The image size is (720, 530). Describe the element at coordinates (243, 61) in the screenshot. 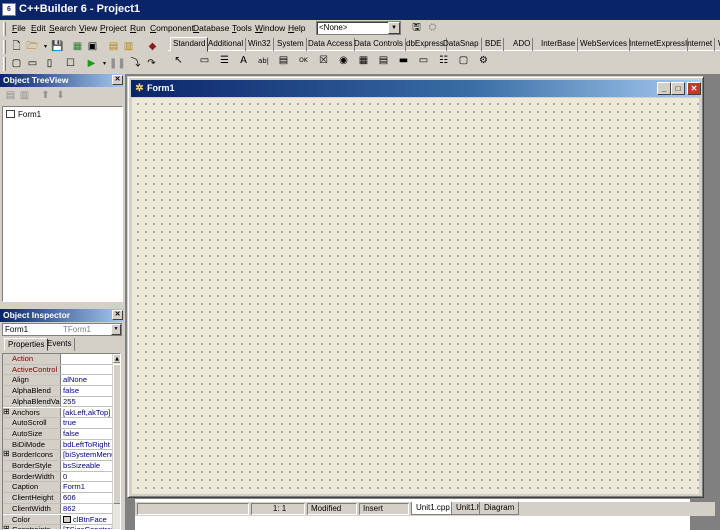

I see `label-component-icon: A` at that location.